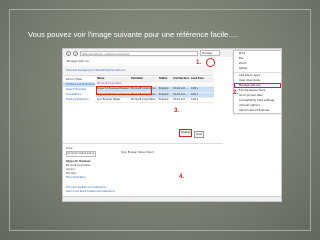 The image size is (320, 240). I want to click on forward-icon: ›, so click(75, 53).